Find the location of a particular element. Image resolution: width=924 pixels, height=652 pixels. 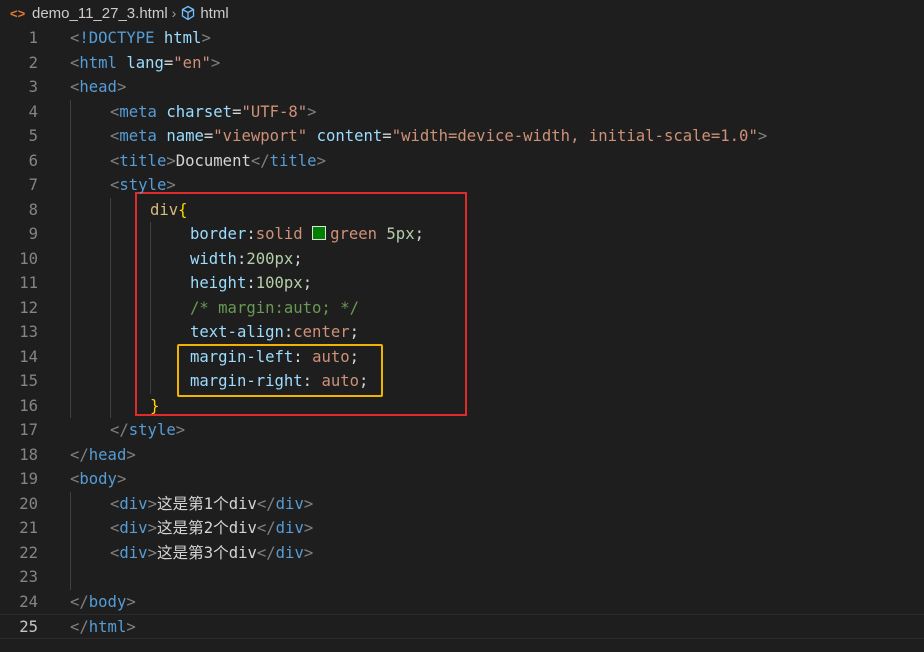

code-line: 19 <body> is located at coordinates (462, 479).